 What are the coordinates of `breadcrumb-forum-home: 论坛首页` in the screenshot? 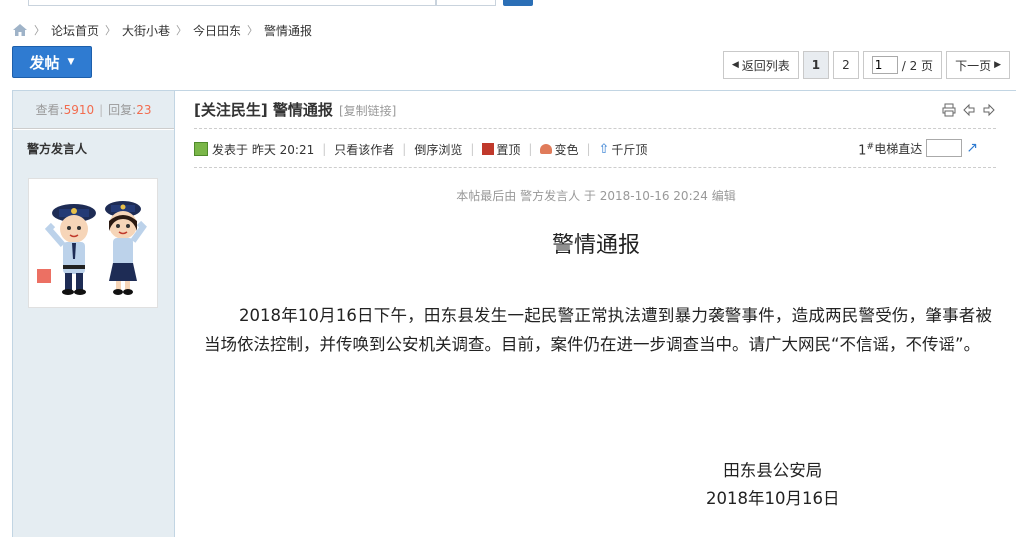 It's located at (75, 30).